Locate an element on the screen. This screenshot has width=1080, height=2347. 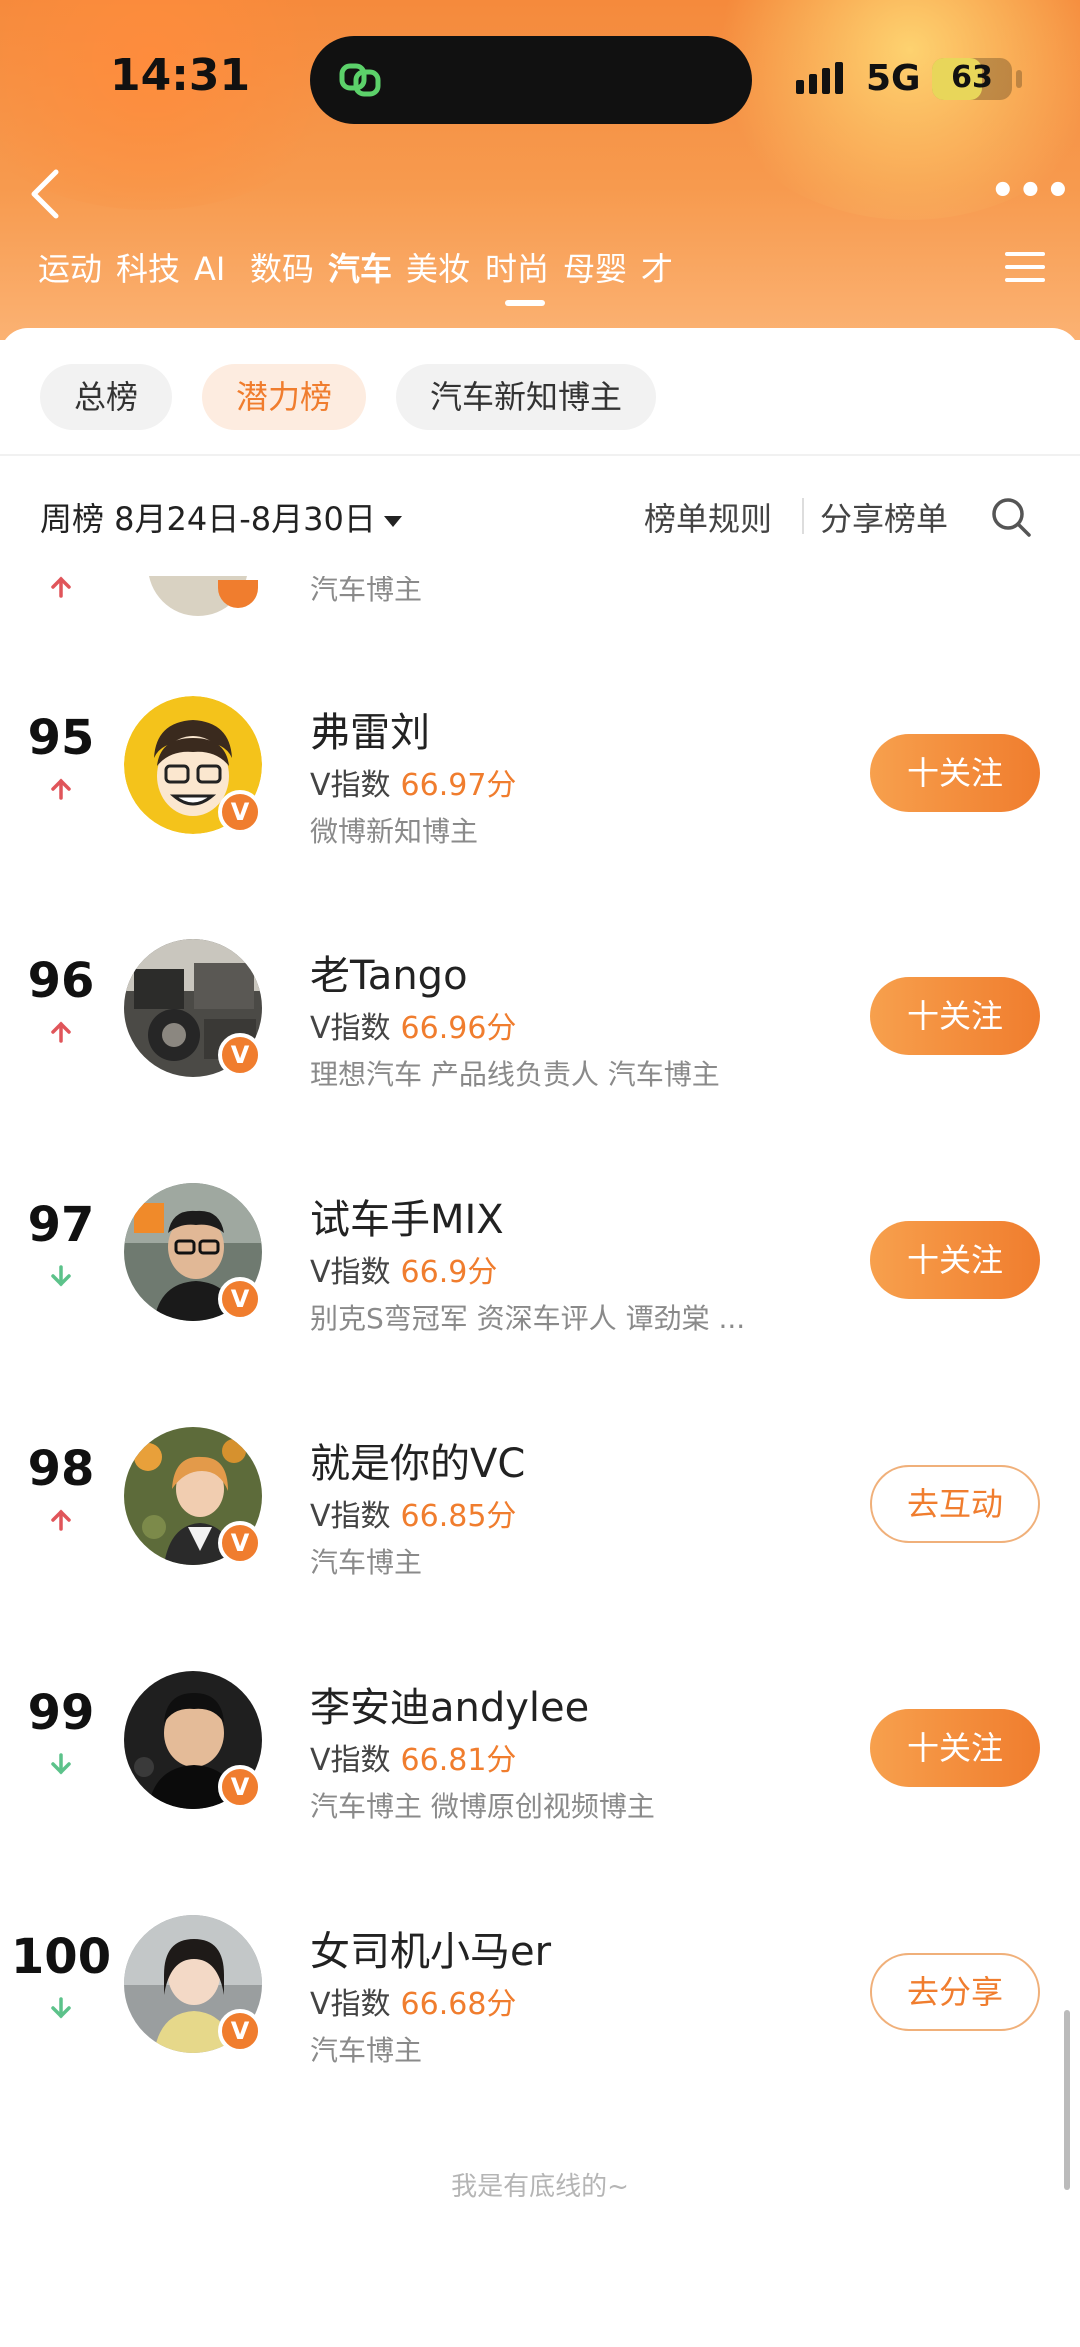
tab-digital: 数码 is located at coordinates (282, 276).